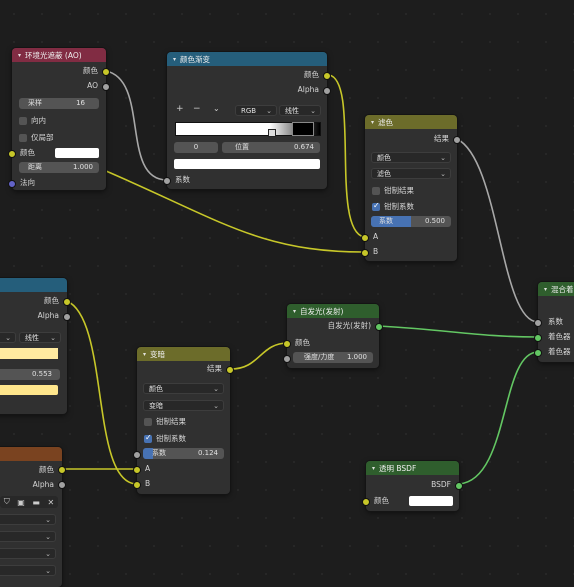 This screenshot has width=574, height=587. I want to click on ao-color-swatch, so click(77, 153).